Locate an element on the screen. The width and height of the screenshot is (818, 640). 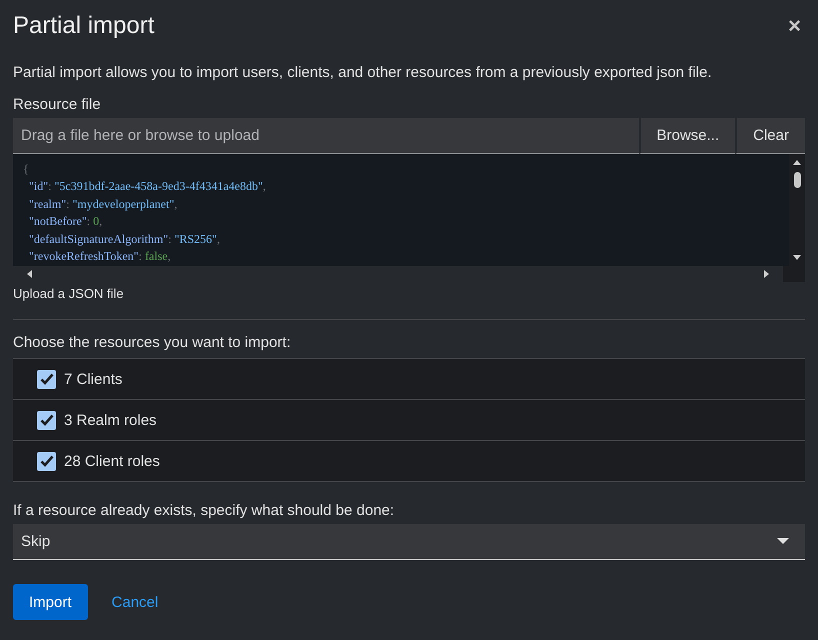
code-line: "id": "5c391bdf-2aae-458a-9ed3-4f4341a4e8db", is located at coordinates (147, 187).